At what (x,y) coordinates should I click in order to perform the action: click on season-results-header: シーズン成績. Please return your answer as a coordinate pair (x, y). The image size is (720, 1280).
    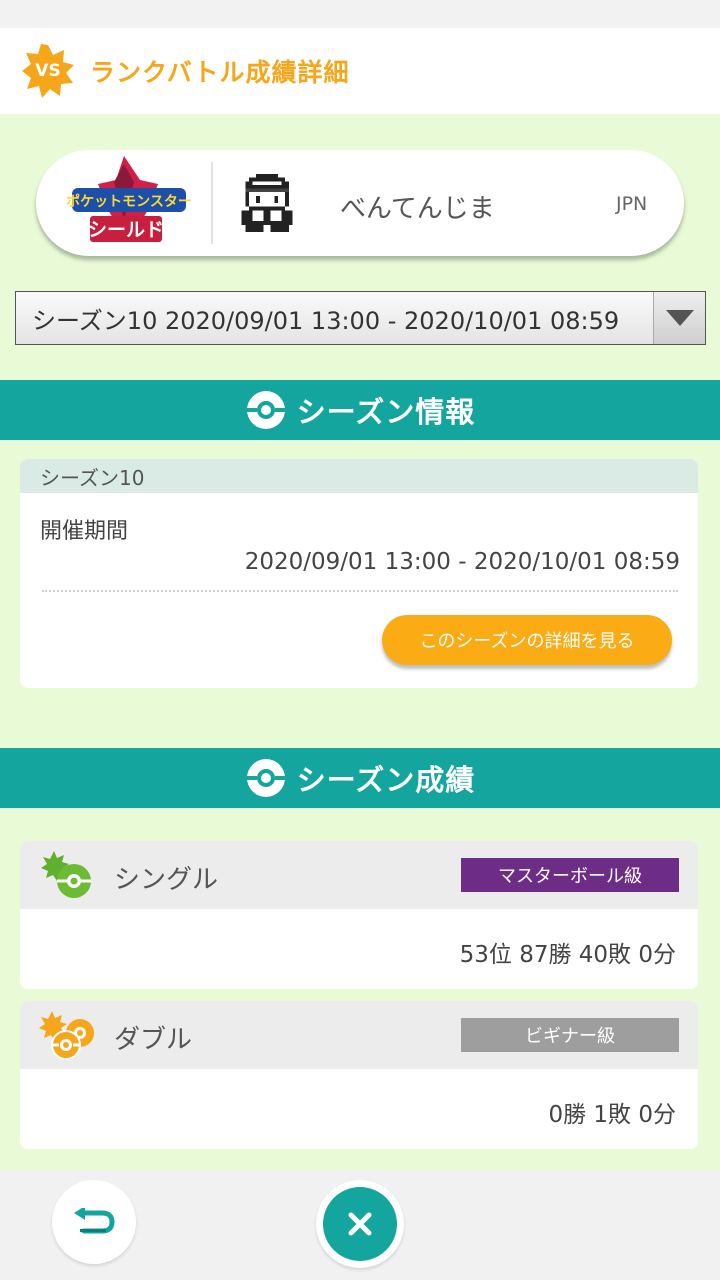
    Looking at the image, I should click on (360, 778).